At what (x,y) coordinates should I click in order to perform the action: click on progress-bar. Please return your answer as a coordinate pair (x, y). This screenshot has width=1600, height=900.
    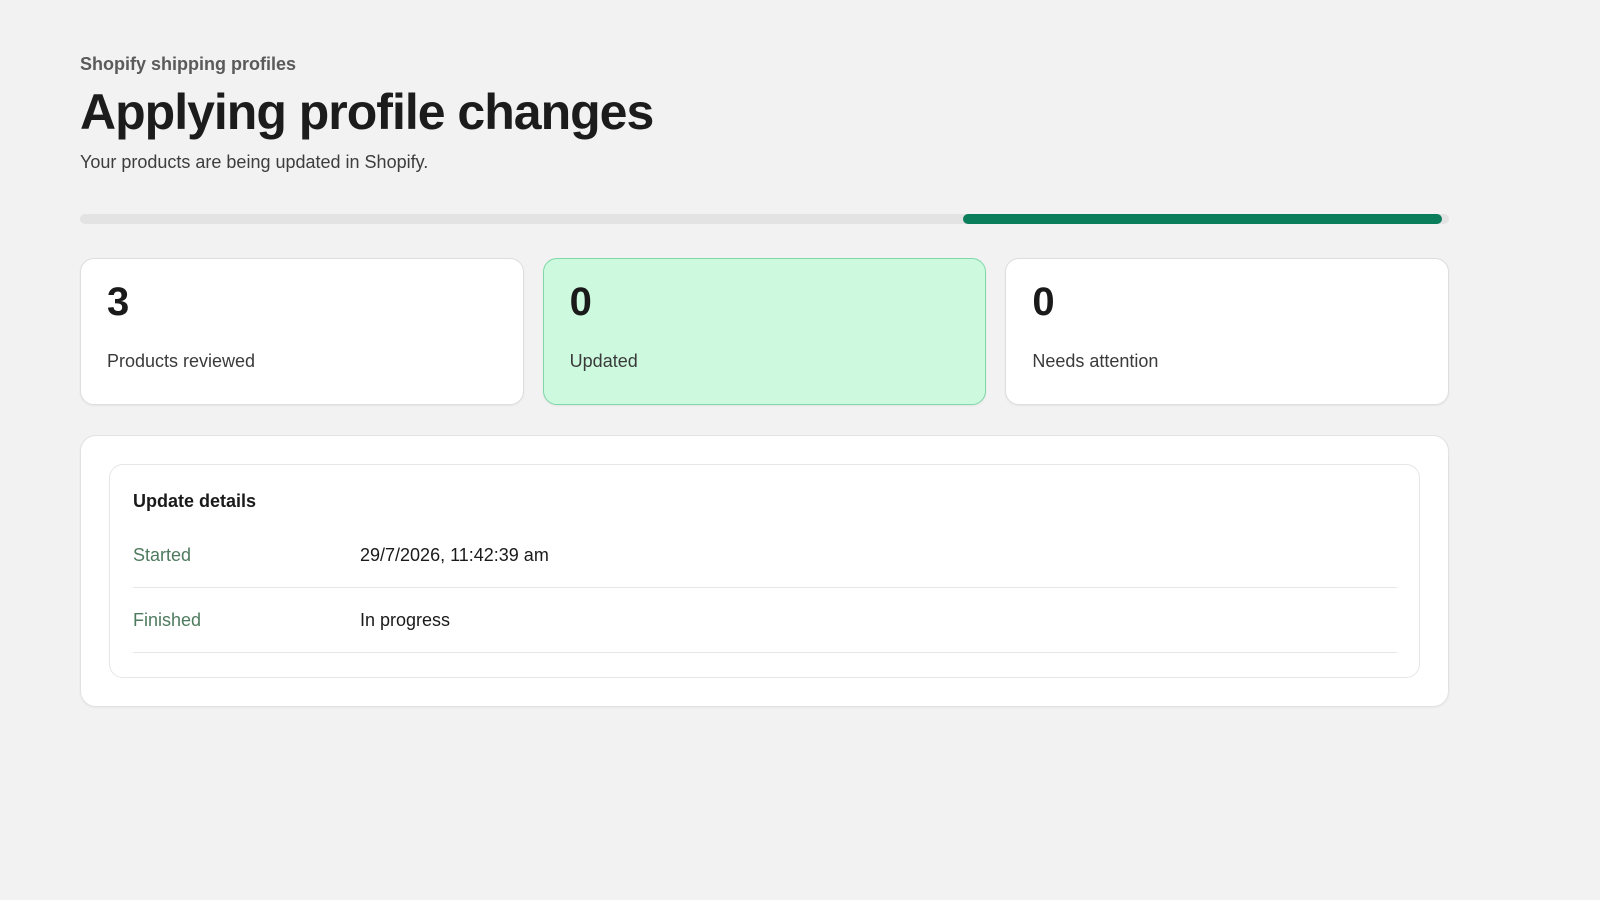
    Looking at the image, I should click on (764, 219).